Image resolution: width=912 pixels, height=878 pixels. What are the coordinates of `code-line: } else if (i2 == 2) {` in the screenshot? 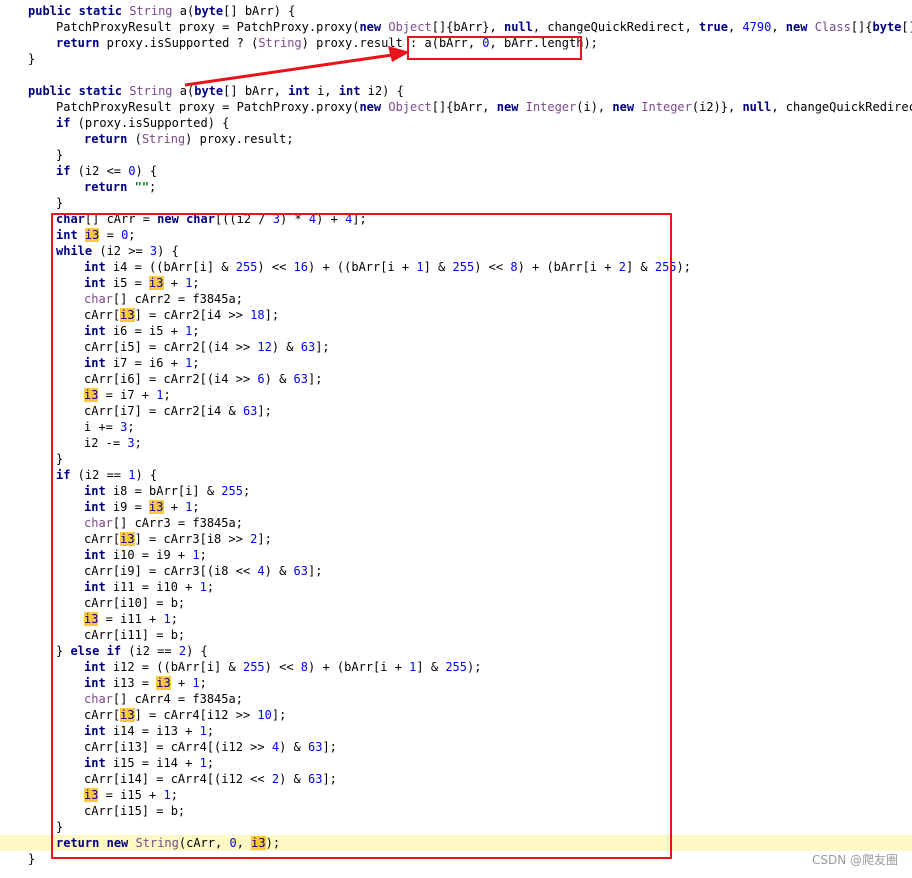 It's located at (456, 651).